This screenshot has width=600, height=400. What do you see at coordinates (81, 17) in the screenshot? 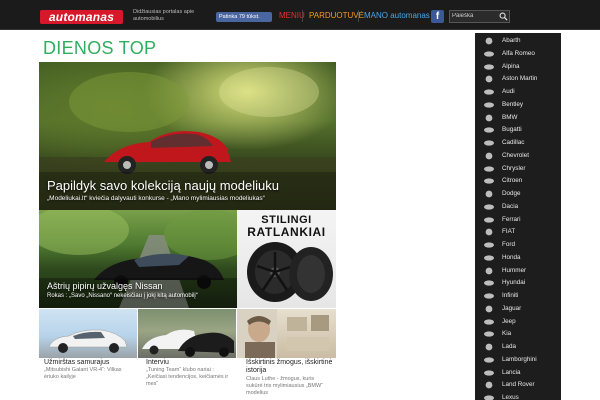
I see `site-logo: automanas` at bounding box center [81, 17].